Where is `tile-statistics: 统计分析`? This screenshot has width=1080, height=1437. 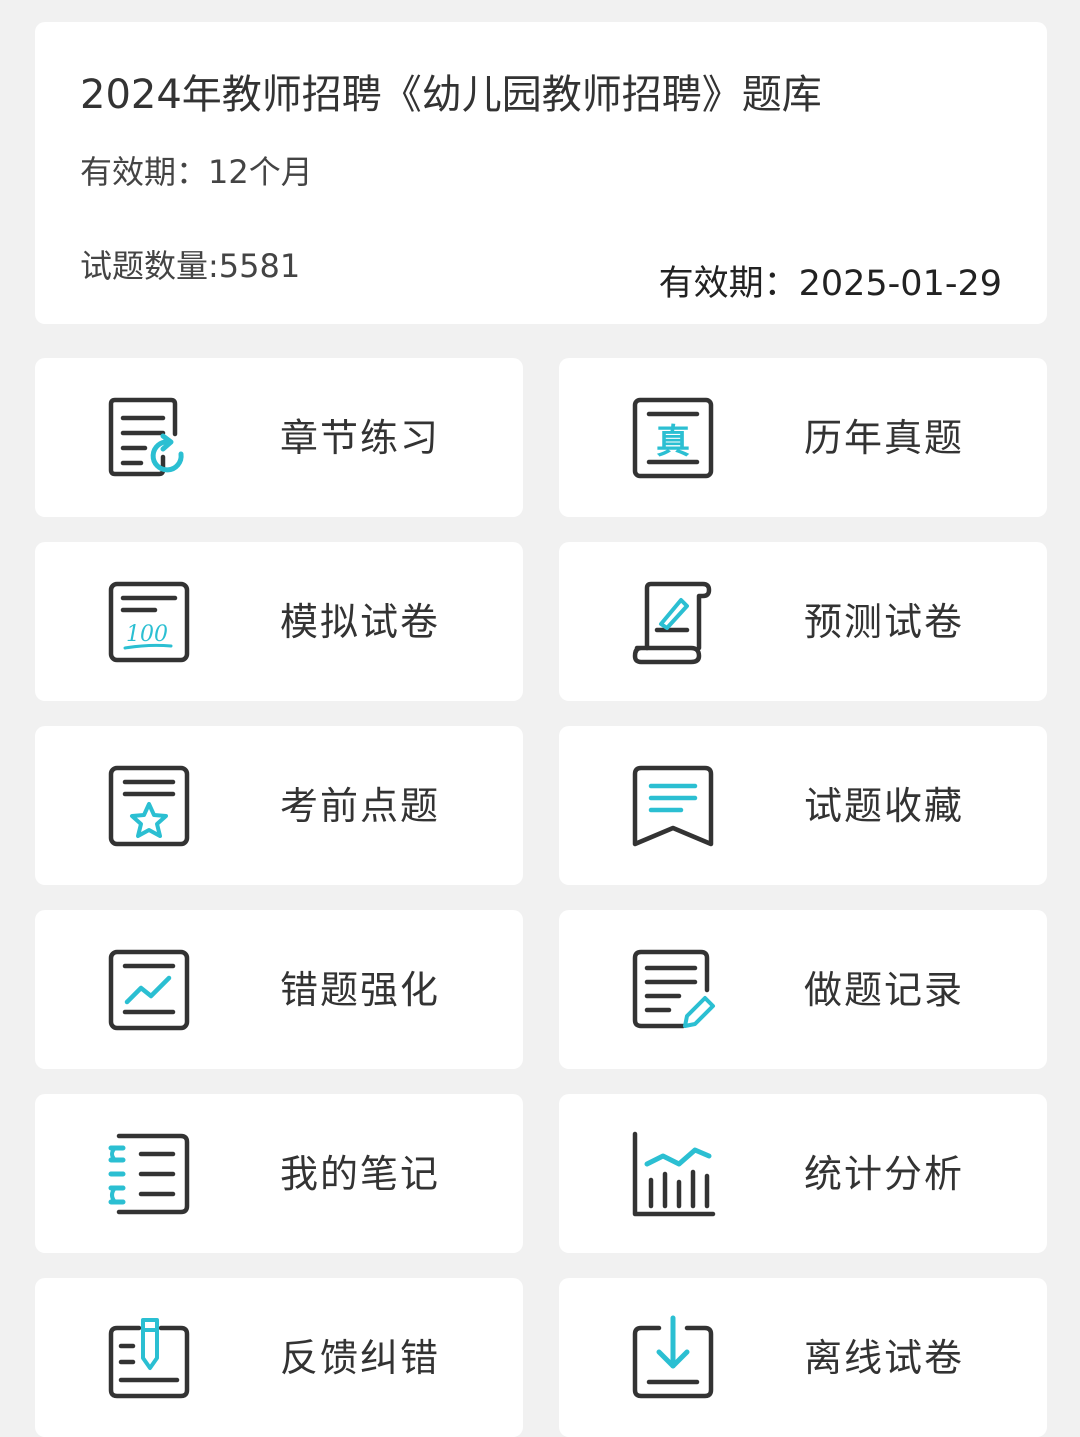
tile-statistics: 统计分析 is located at coordinates (803, 1173).